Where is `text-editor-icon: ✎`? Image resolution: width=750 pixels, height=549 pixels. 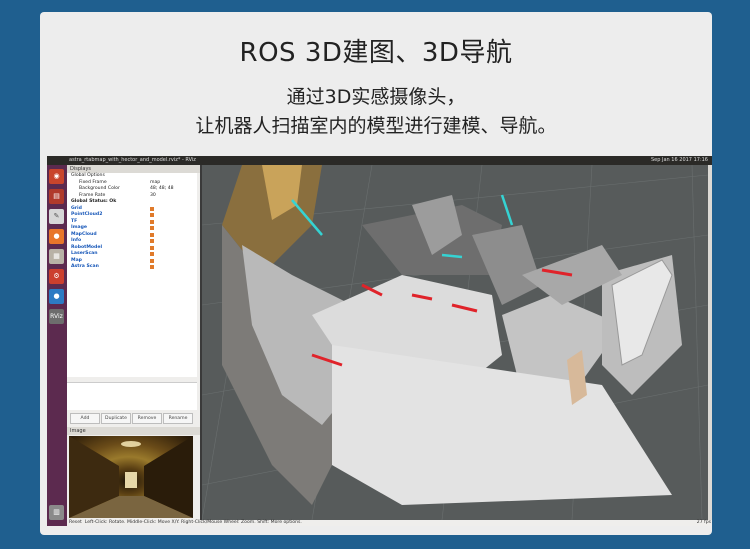
text-editor-icon: ✎ is located at coordinates (56, 216).